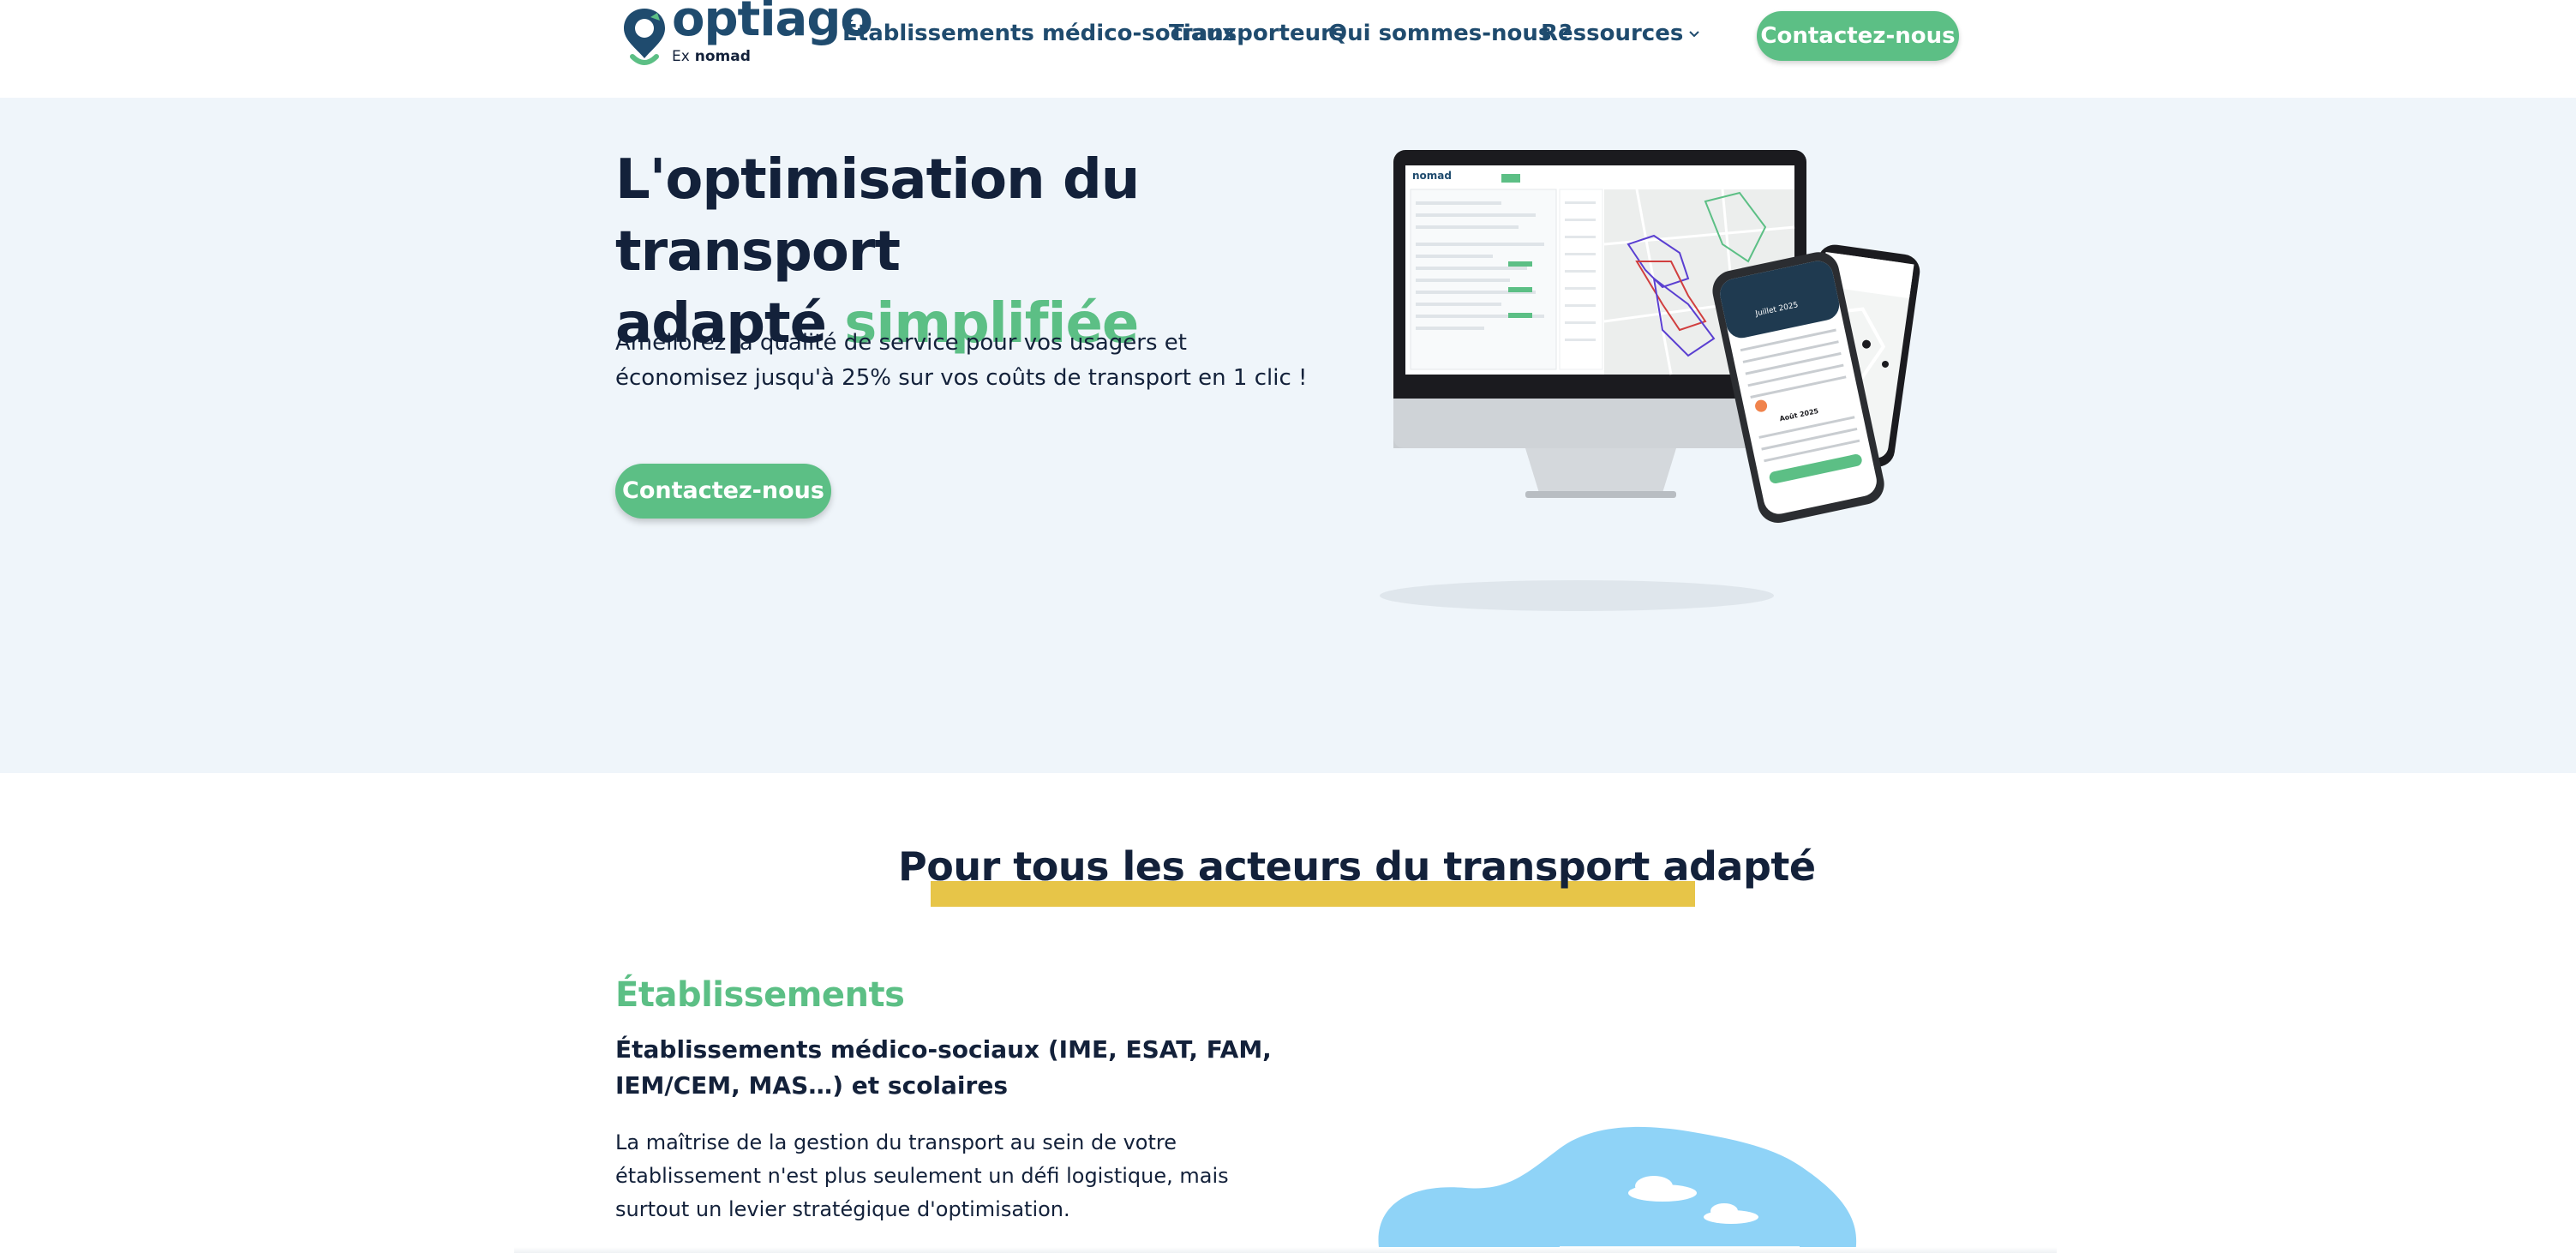 The image size is (2576, 1253). What do you see at coordinates (723, 491) in the screenshot?
I see `hero-contact-button: Contactez-nous` at bounding box center [723, 491].